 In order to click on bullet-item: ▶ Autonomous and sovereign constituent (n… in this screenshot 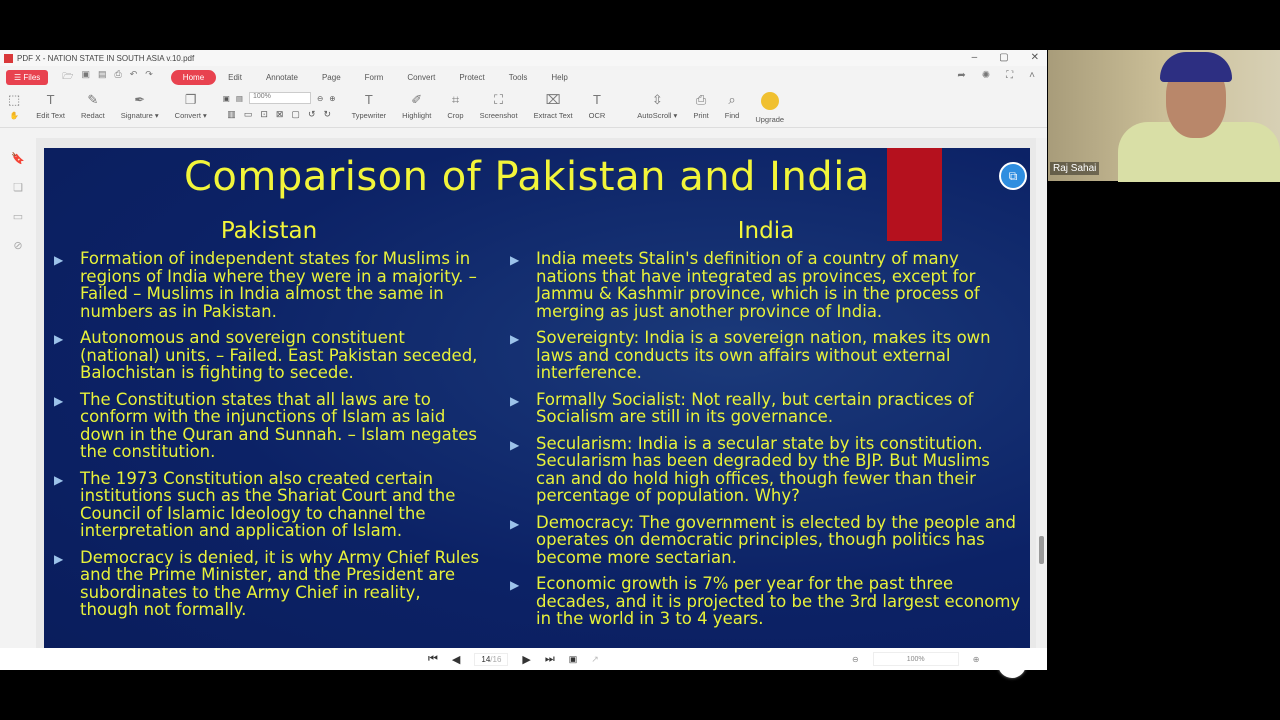, I will do `click(269, 355)`.